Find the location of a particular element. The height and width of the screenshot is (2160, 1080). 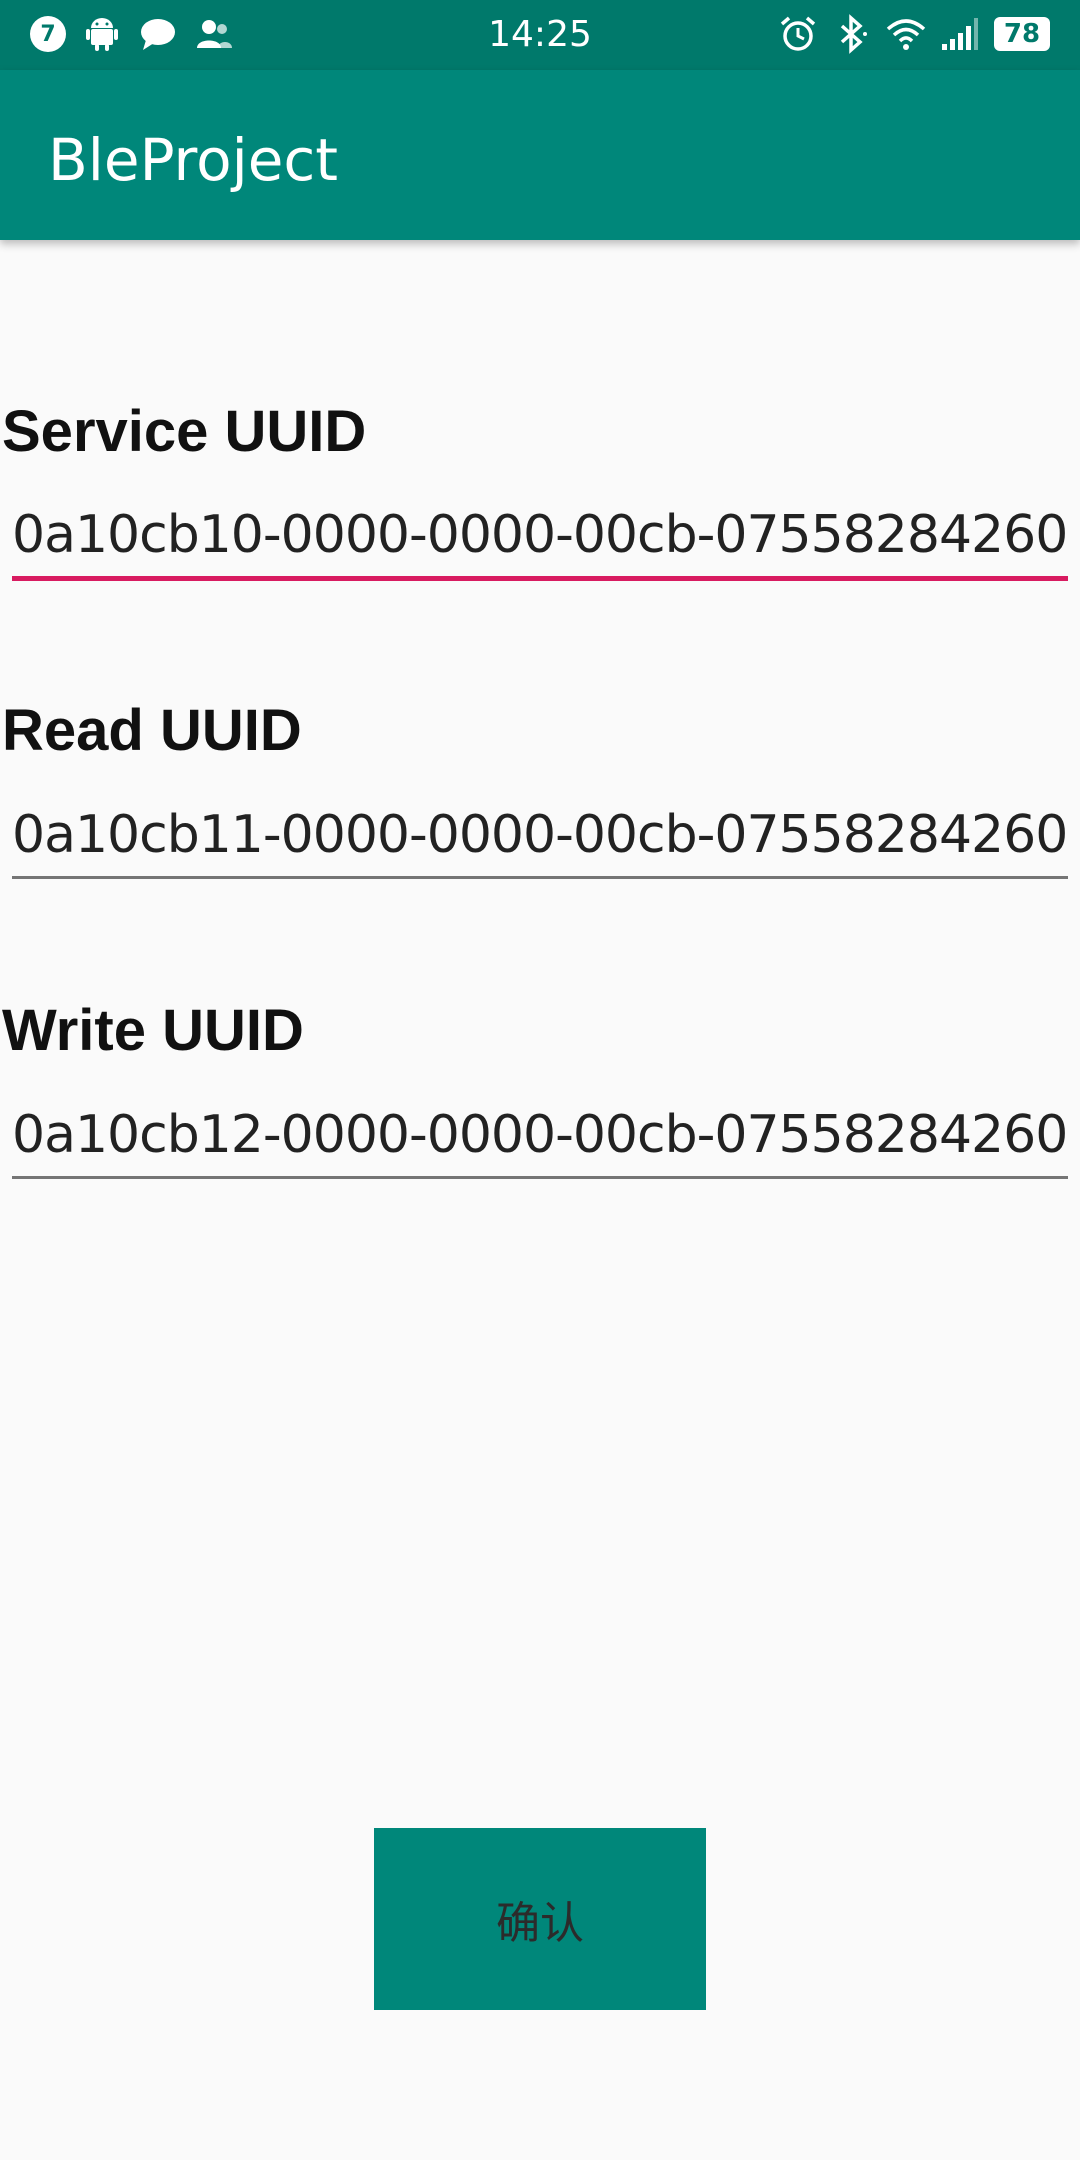

status-bar-right: 78 is located at coordinates (914, 34).